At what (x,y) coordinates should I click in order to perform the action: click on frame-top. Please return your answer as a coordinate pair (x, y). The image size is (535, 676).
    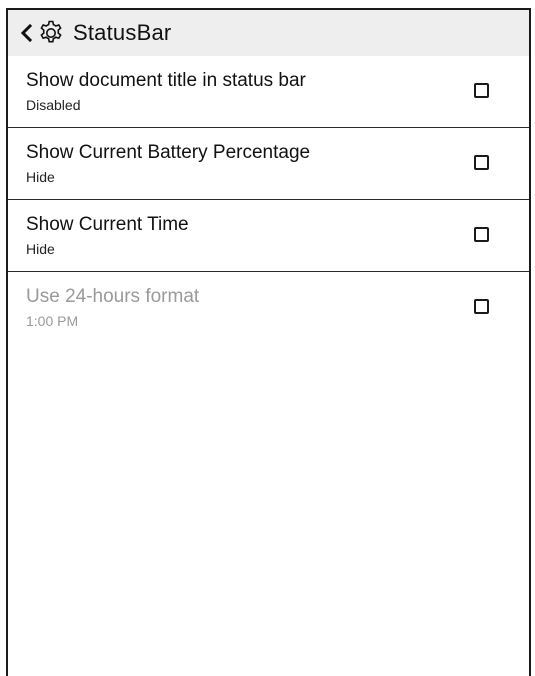
    Looking at the image, I should click on (267, 4).